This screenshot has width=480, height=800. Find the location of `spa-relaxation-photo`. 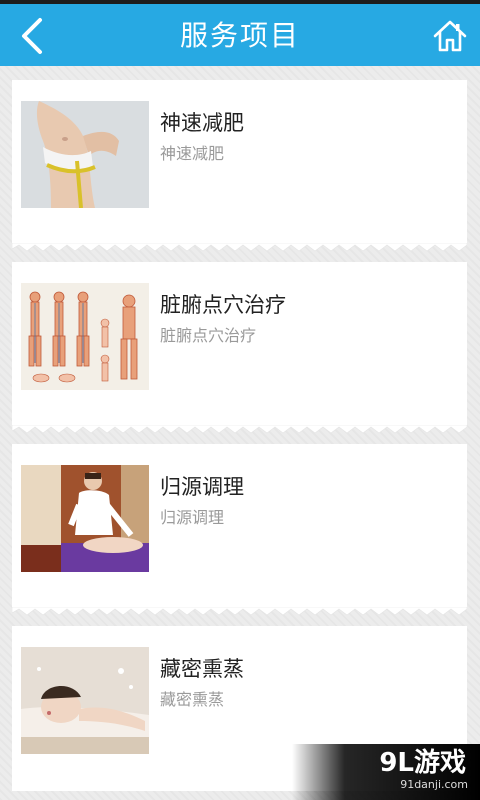

spa-relaxation-photo is located at coordinates (85, 700).